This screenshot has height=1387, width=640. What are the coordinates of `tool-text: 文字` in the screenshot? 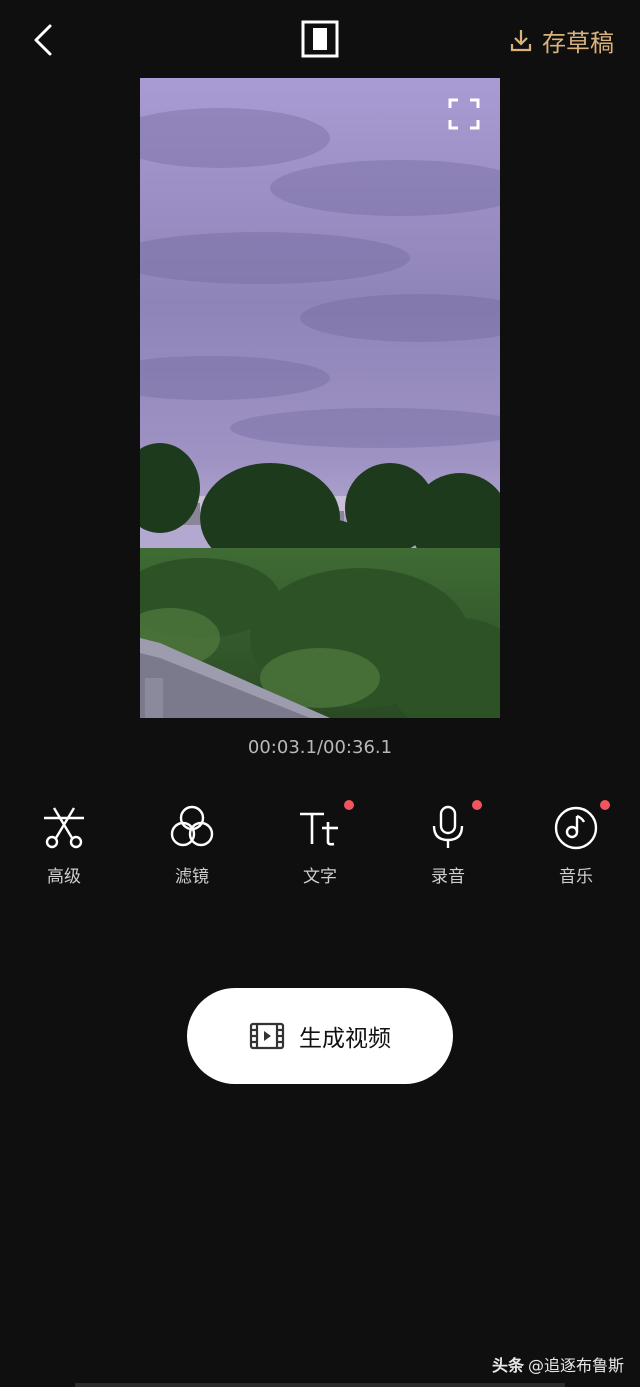 It's located at (320, 846).